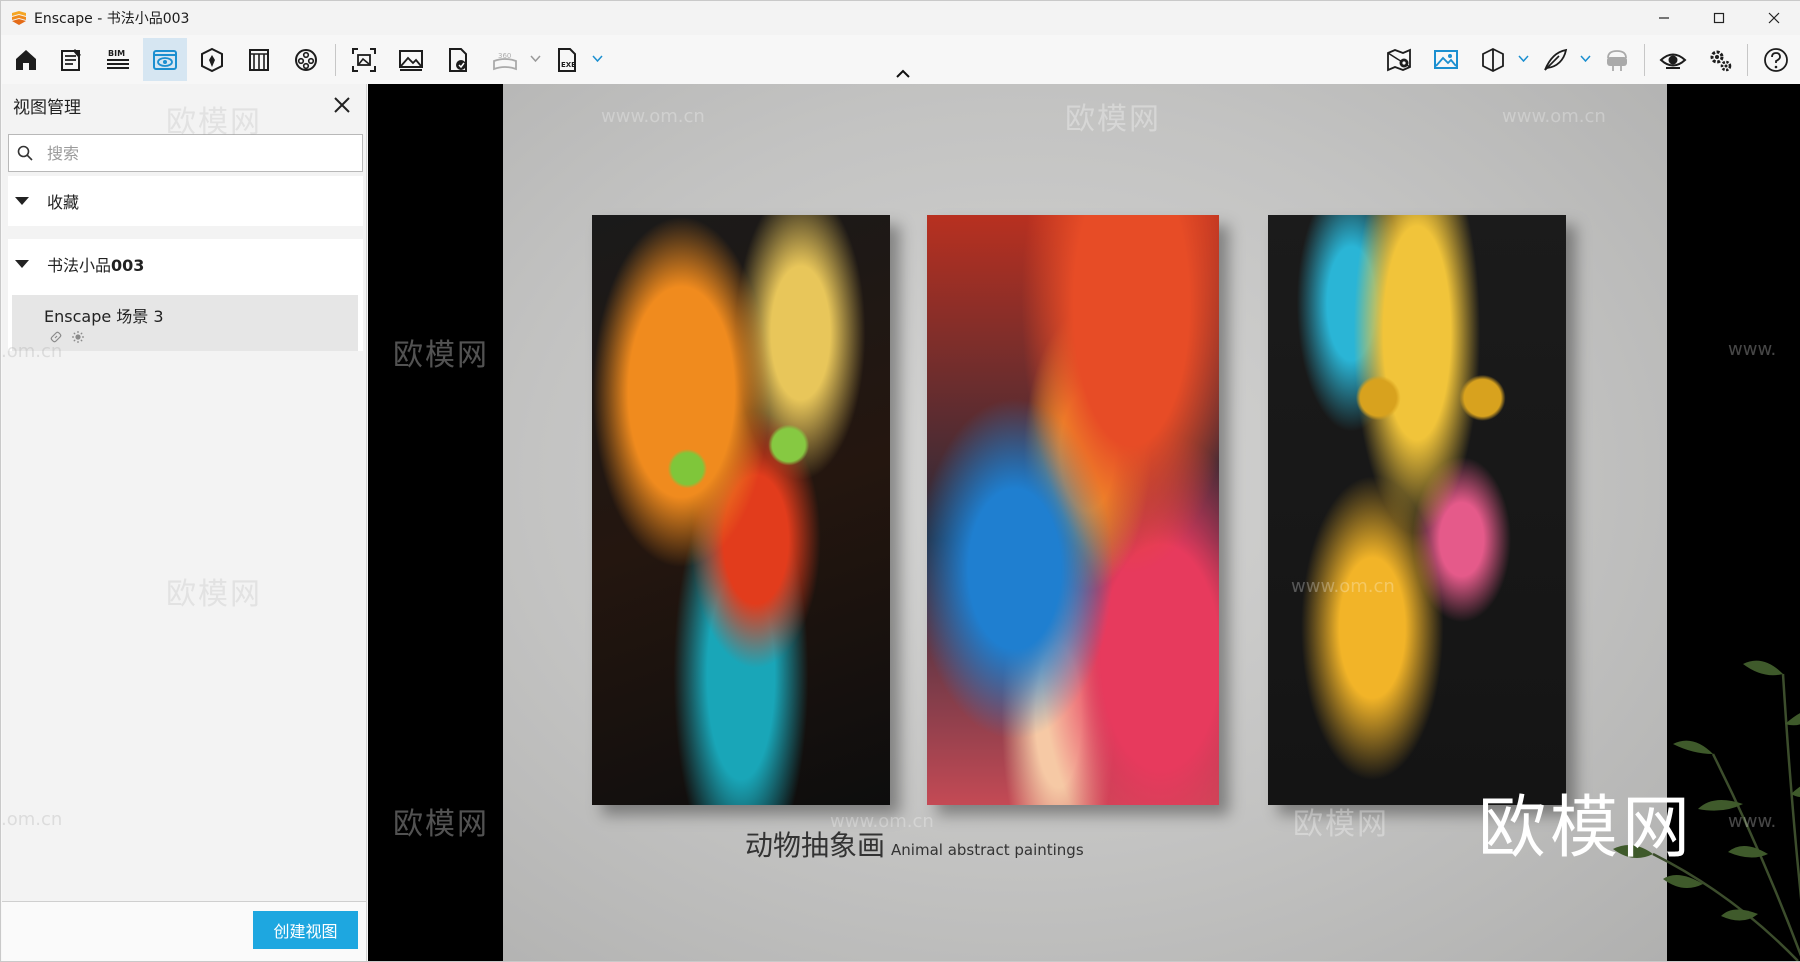 The image size is (1800, 962). I want to click on screenshot-button, so click(411, 59).